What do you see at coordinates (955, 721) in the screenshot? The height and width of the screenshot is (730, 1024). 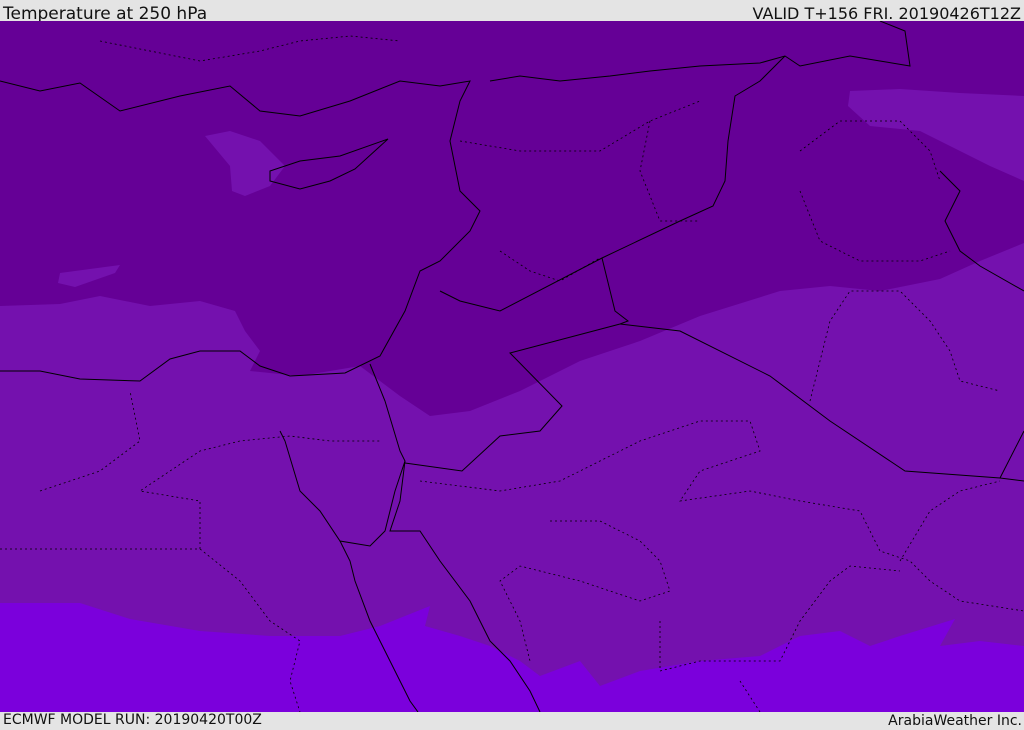 I see `credit: ArabiaWeather Inc.` at bounding box center [955, 721].